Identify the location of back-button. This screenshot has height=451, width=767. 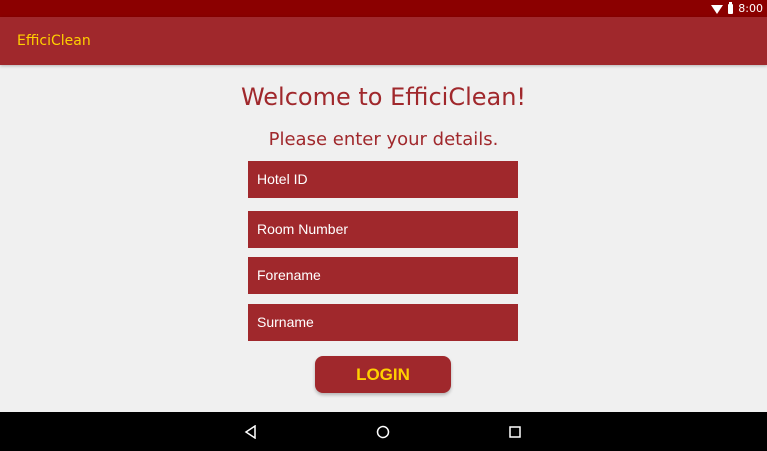
(251, 431).